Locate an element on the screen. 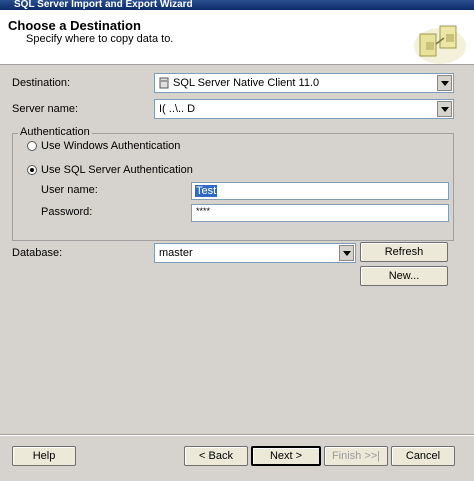  password-field: **** is located at coordinates (320, 213).